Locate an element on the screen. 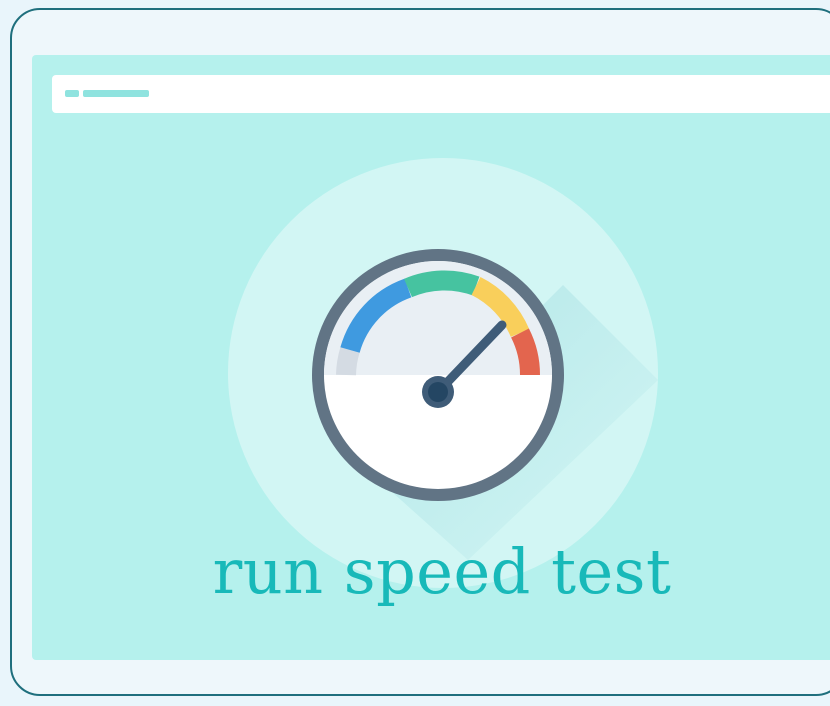 Image resolution: width=830 pixels, height=706 pixels. gauge-segment-gray is located at coordinates (348, 361).